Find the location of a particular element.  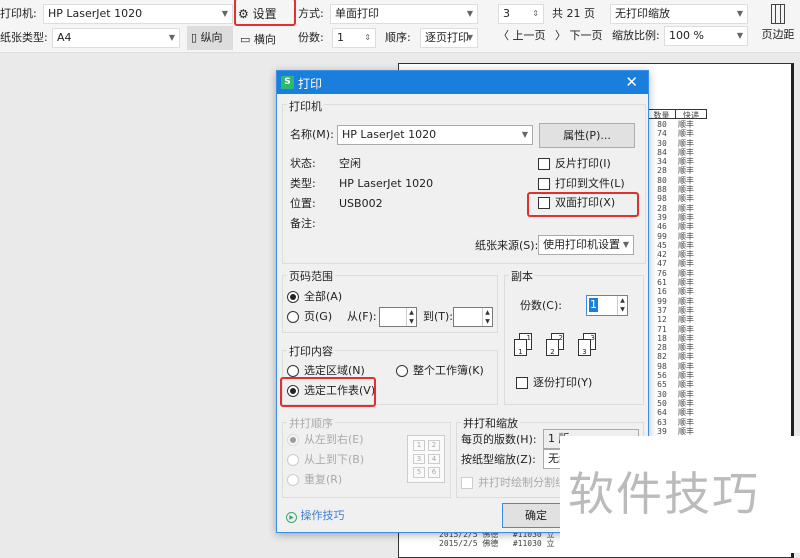

next-page-button: 〉 下一页 is located at coordinates (579, 36).